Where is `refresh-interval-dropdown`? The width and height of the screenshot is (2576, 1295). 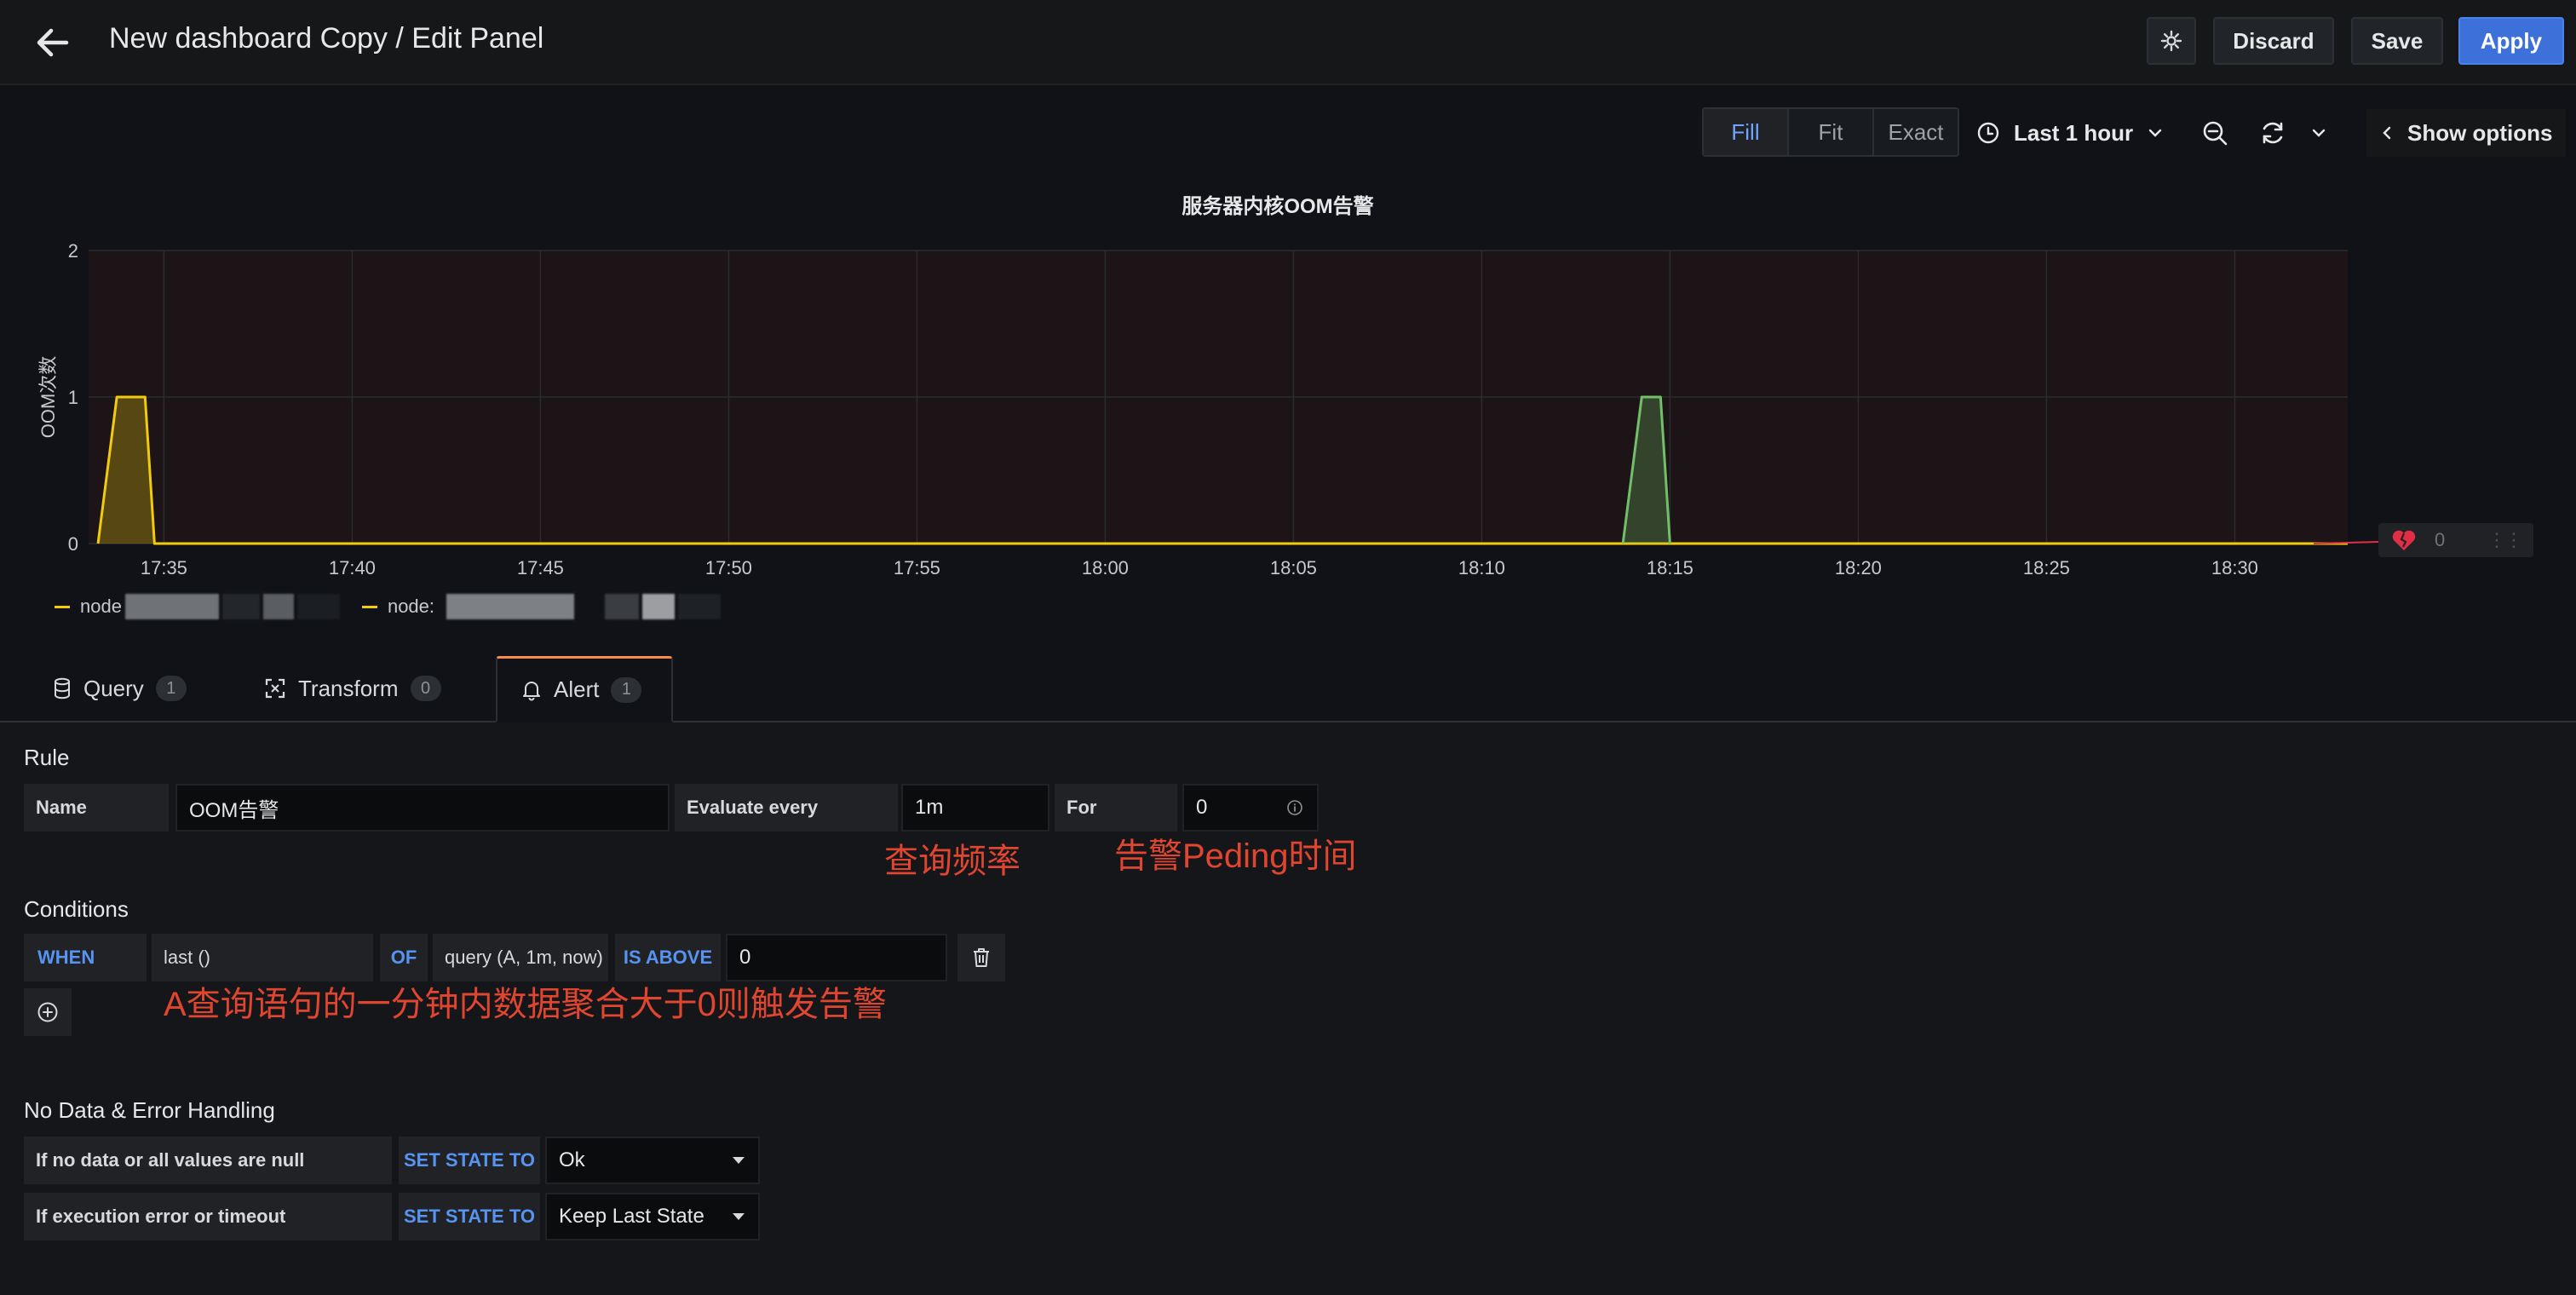 refresh-interval-dropdown is located at coordinates (2318, 133).